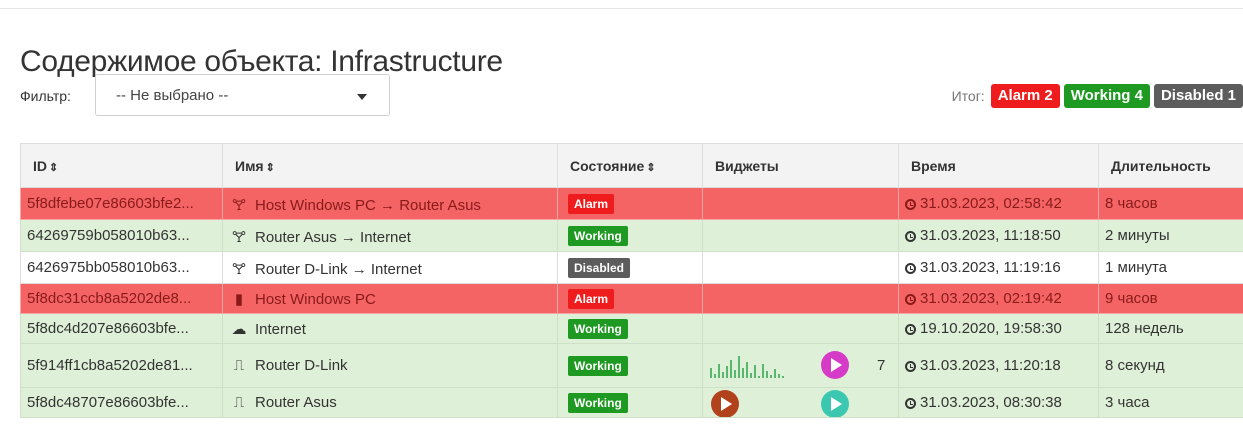  Describe the element at coordinates (1170, 402) in the screenshot. I see `cell-duration: 3 часа` at that location.